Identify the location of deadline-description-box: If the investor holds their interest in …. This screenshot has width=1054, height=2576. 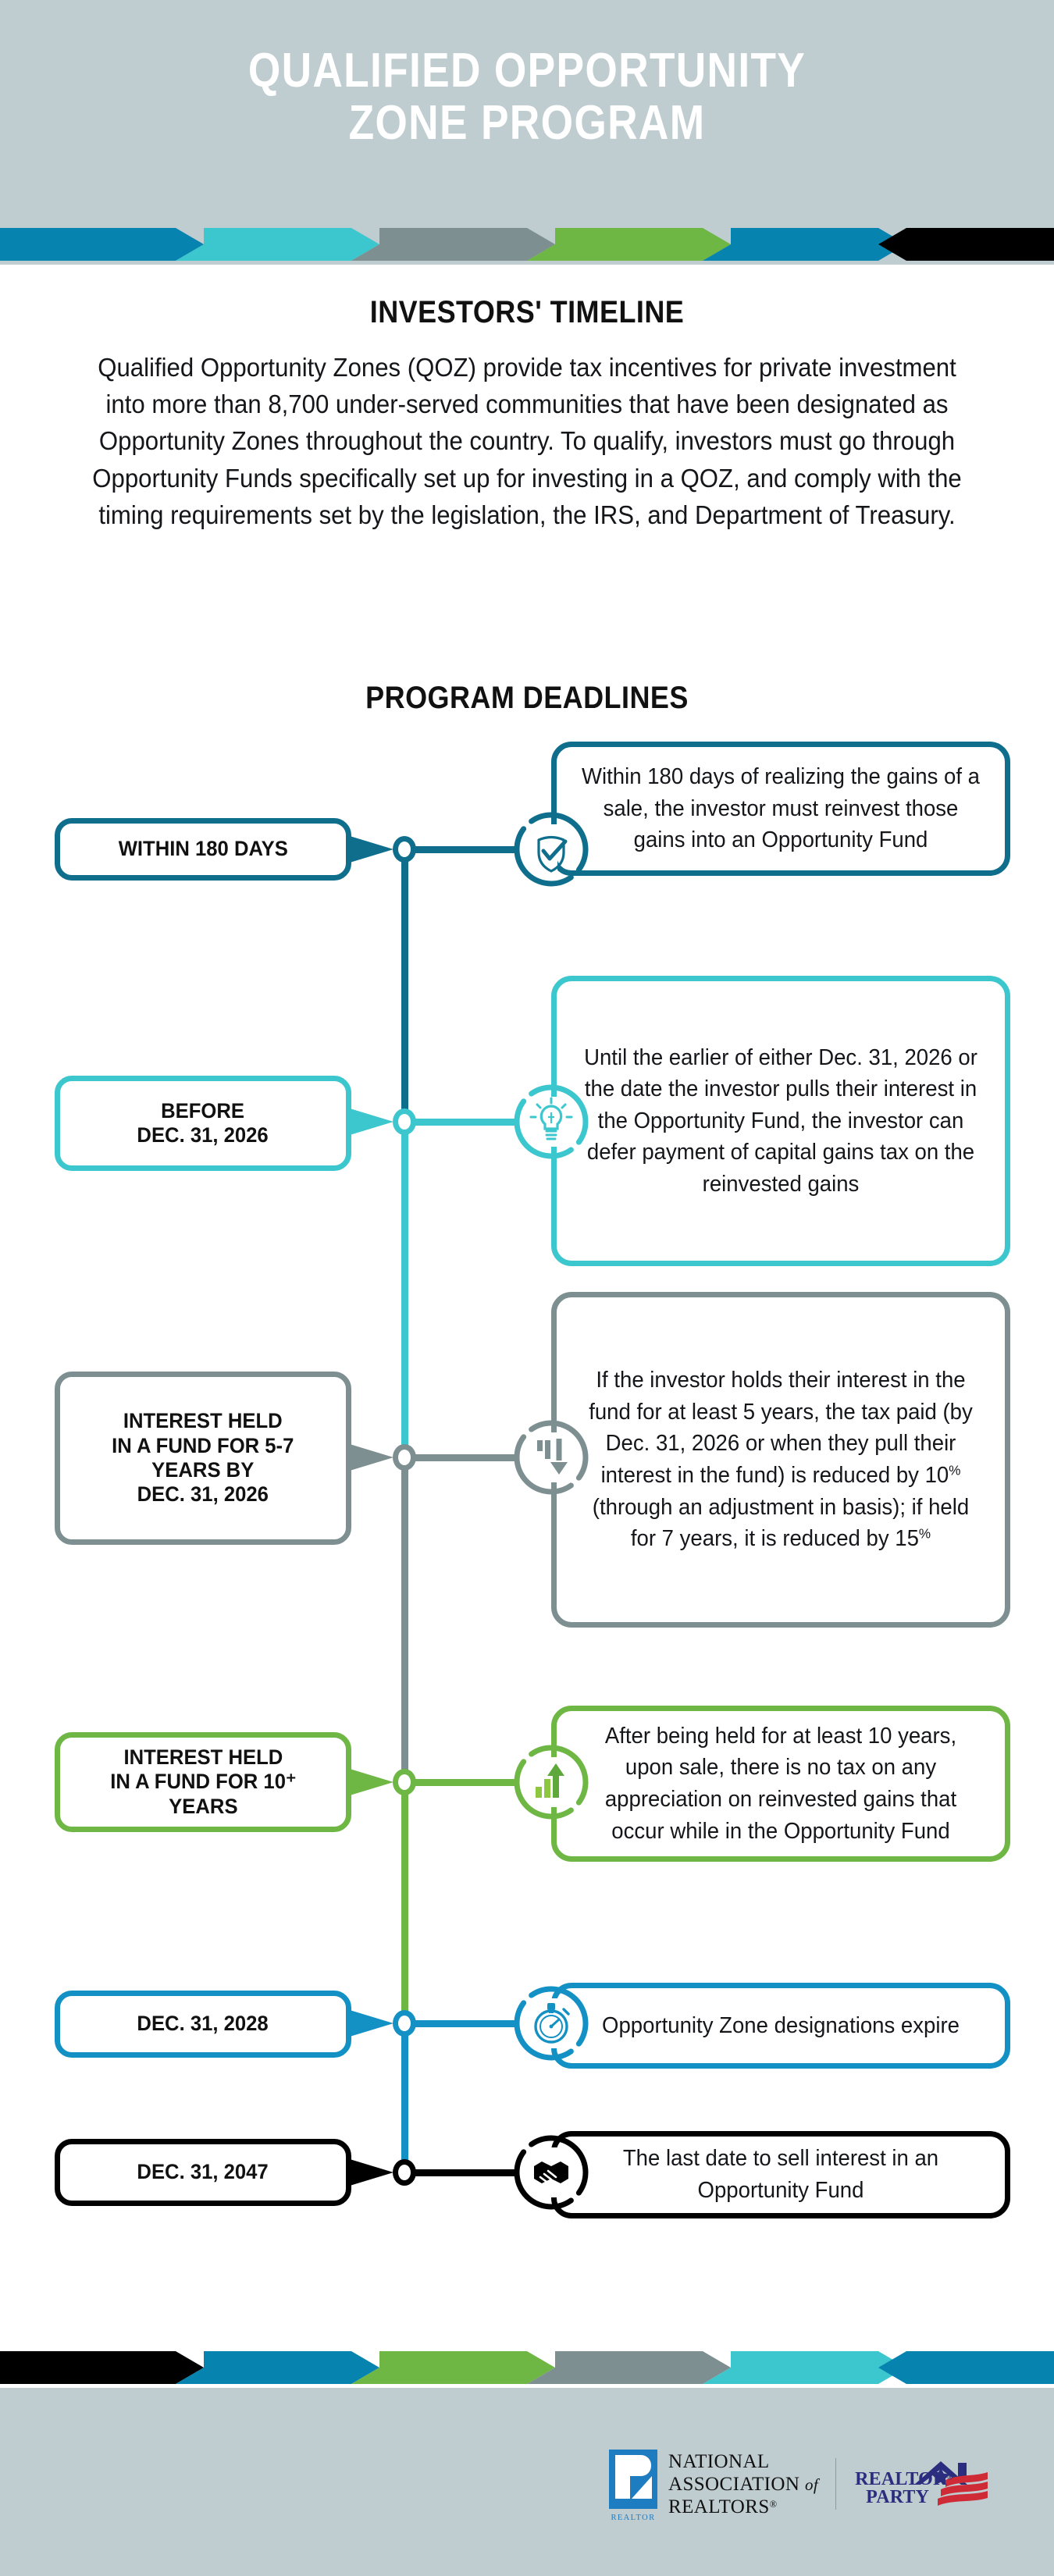
(780, 1460).